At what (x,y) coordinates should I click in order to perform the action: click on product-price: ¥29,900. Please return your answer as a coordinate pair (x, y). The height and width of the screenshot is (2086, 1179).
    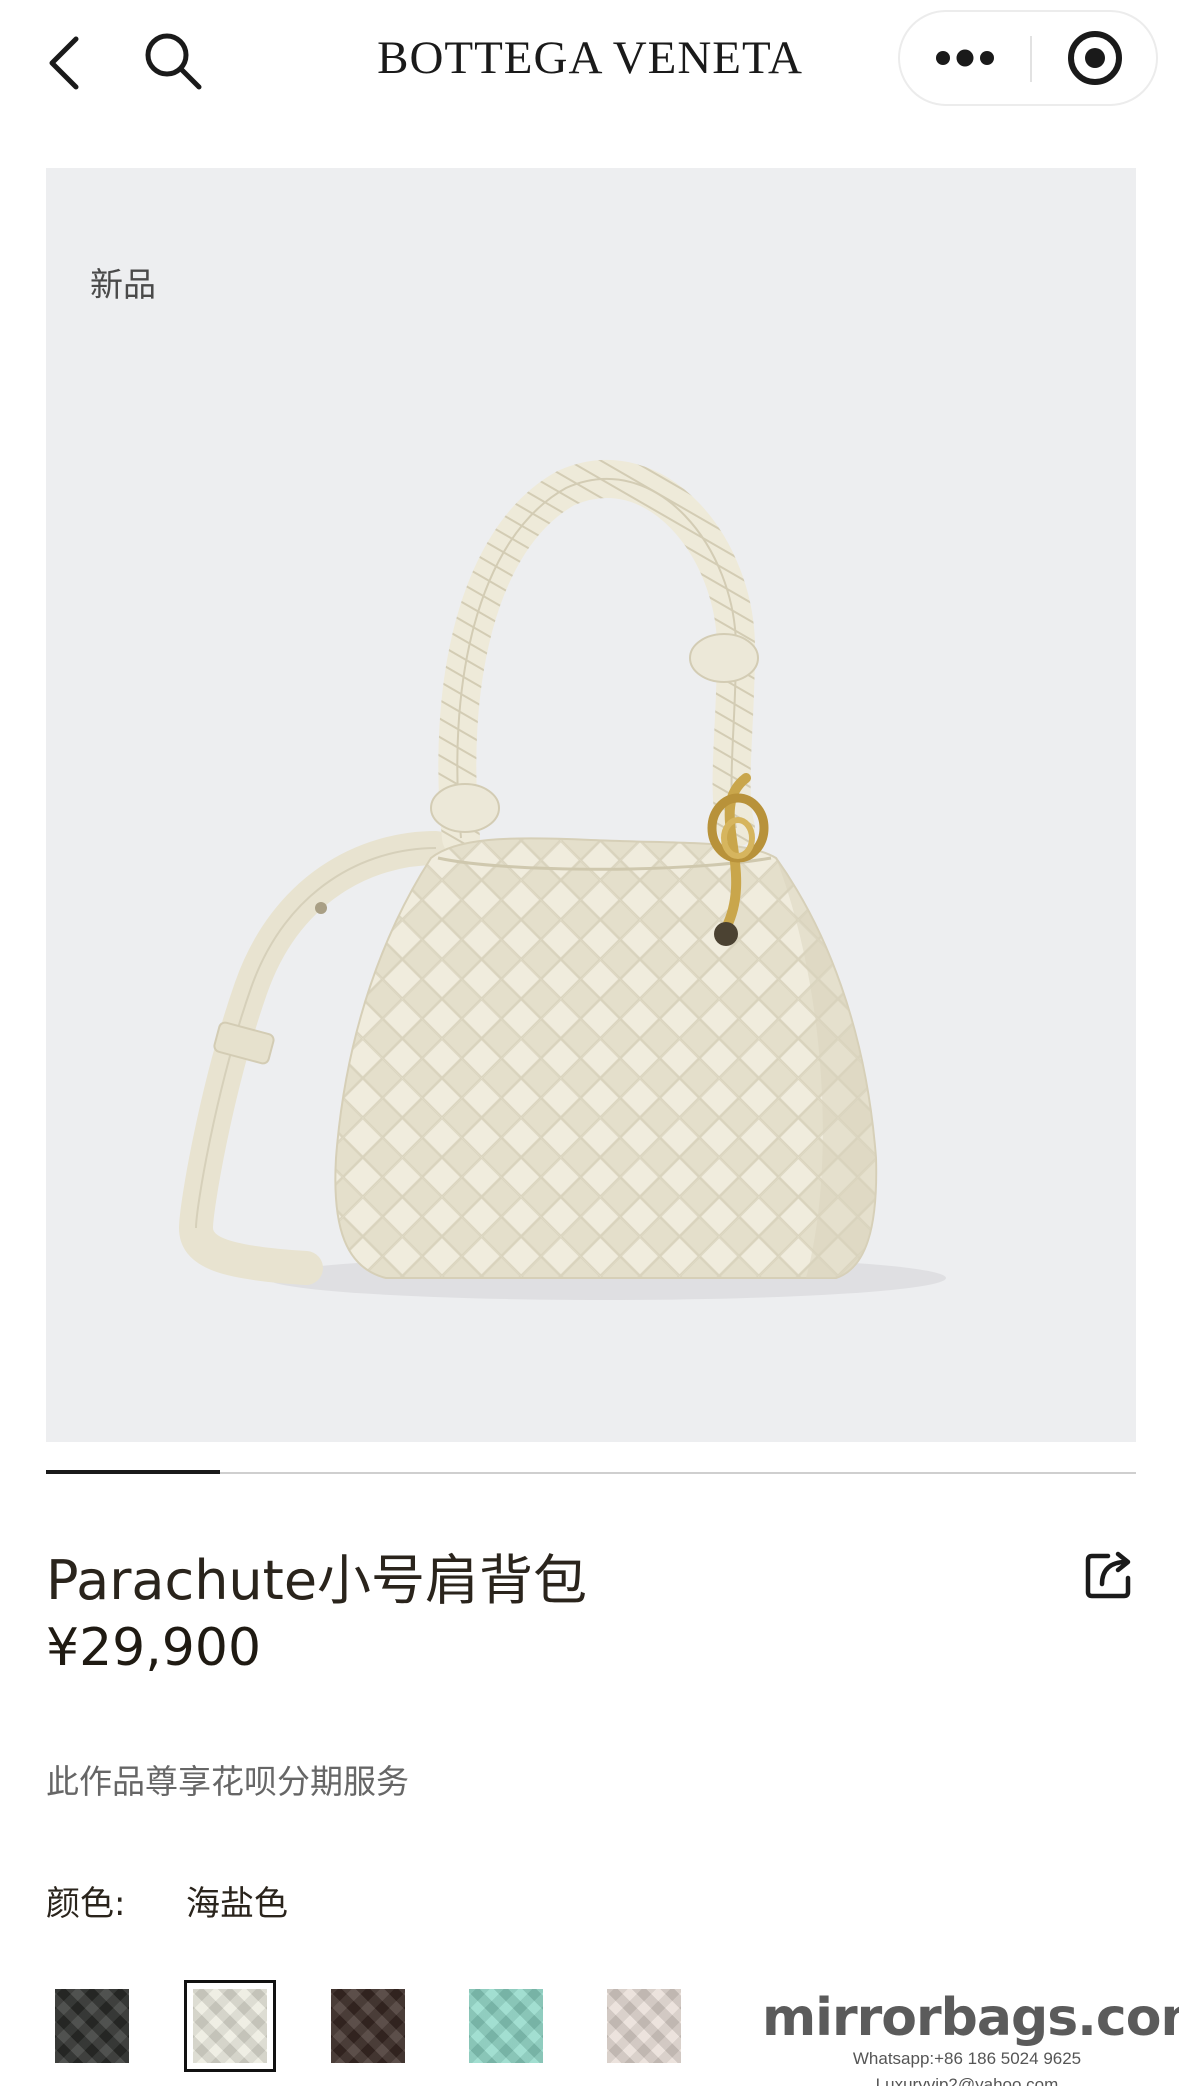
    Looking at the image, I should click on (154, 1648).